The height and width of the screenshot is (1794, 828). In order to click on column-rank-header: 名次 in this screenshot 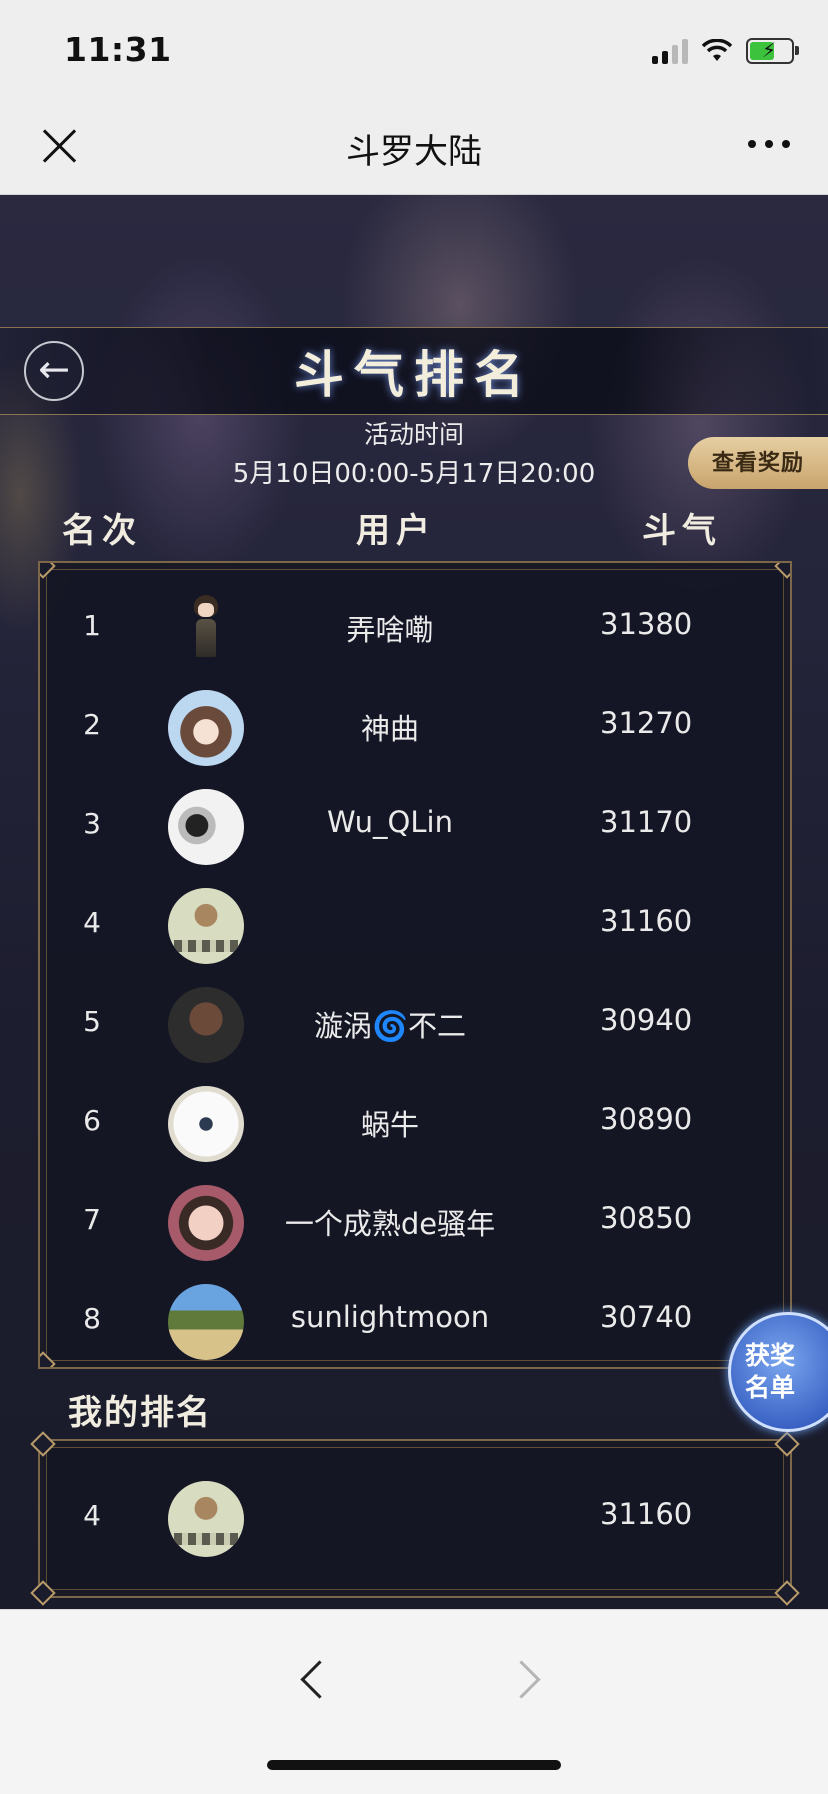, I will do `click(102, 531)`.